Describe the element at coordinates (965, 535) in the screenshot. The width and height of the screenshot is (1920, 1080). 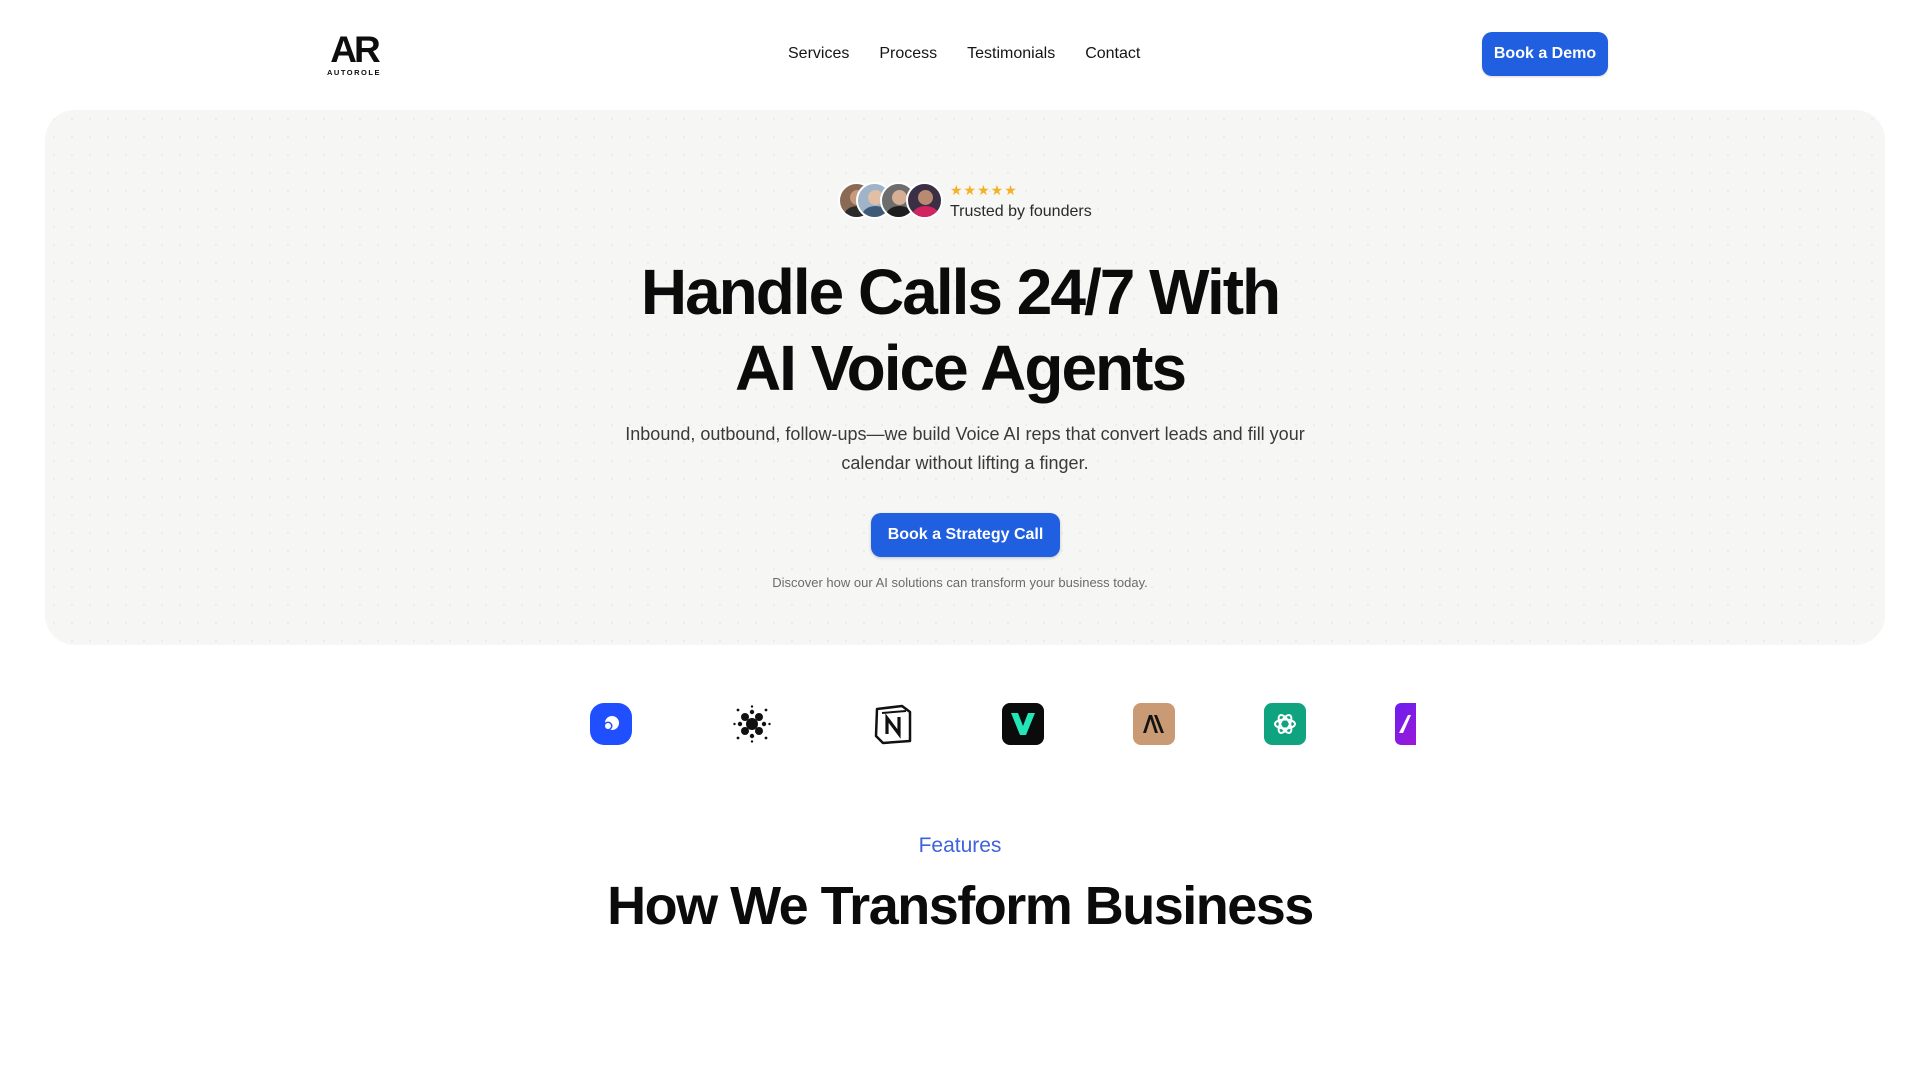
I see `book-strategy-call-button: Book a Strategy Call` at that location.